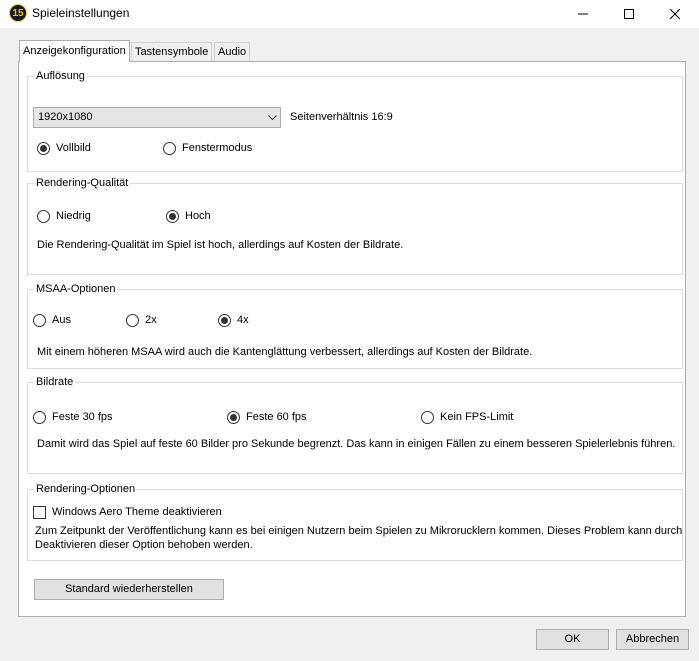 This screenshot has height=661, width=699. I want to click on fps-60-radio, so click(233, 417).